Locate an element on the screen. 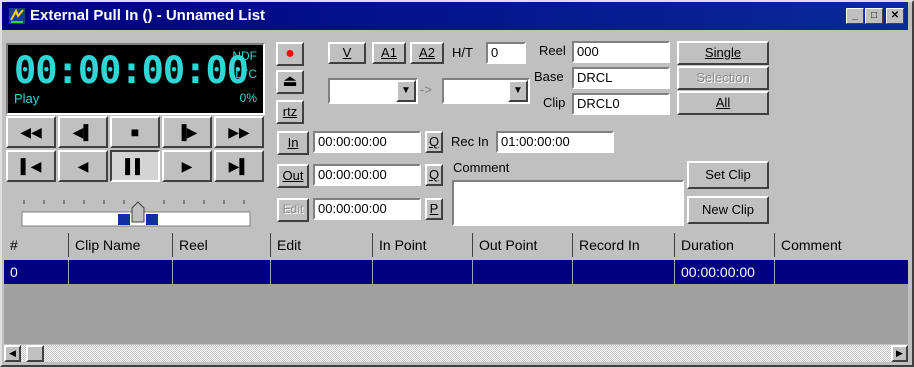 The width and height of the screenshot is (914, 367). scroll-right-icon: ▶ is located at coordinates (899, 353).